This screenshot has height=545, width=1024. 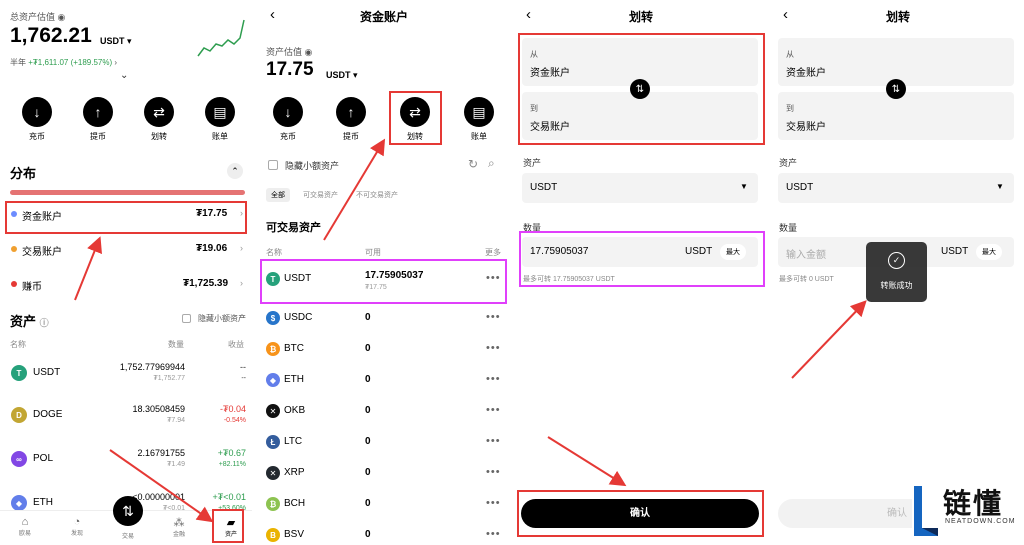 What do you see at coordinates (973, 503) in the screenshot?
I see `logo-text: 链懂` at bounding box center [973, 503].